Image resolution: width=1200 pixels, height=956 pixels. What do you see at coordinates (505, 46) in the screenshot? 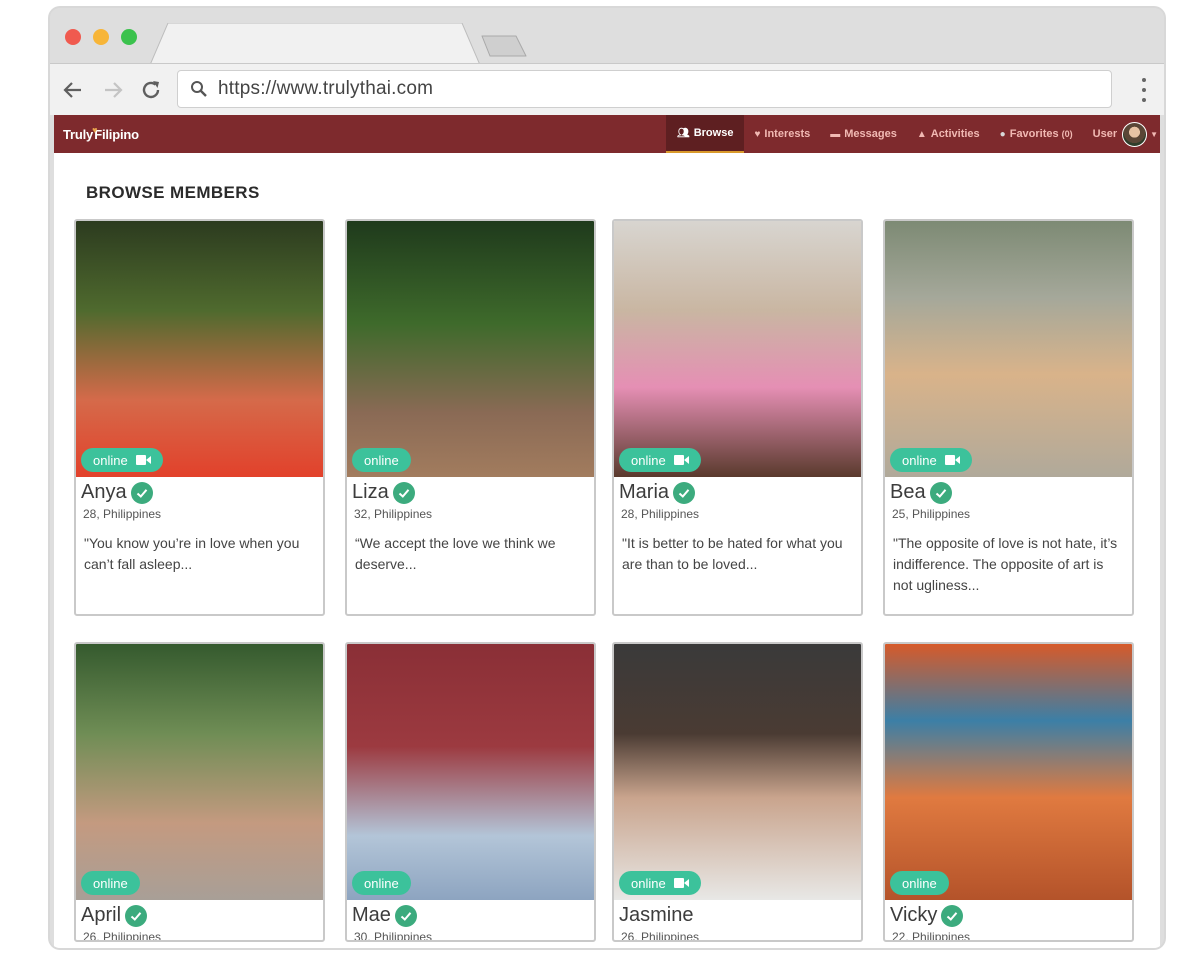
I see `new-tab-button` at bounding box center [505, 46].